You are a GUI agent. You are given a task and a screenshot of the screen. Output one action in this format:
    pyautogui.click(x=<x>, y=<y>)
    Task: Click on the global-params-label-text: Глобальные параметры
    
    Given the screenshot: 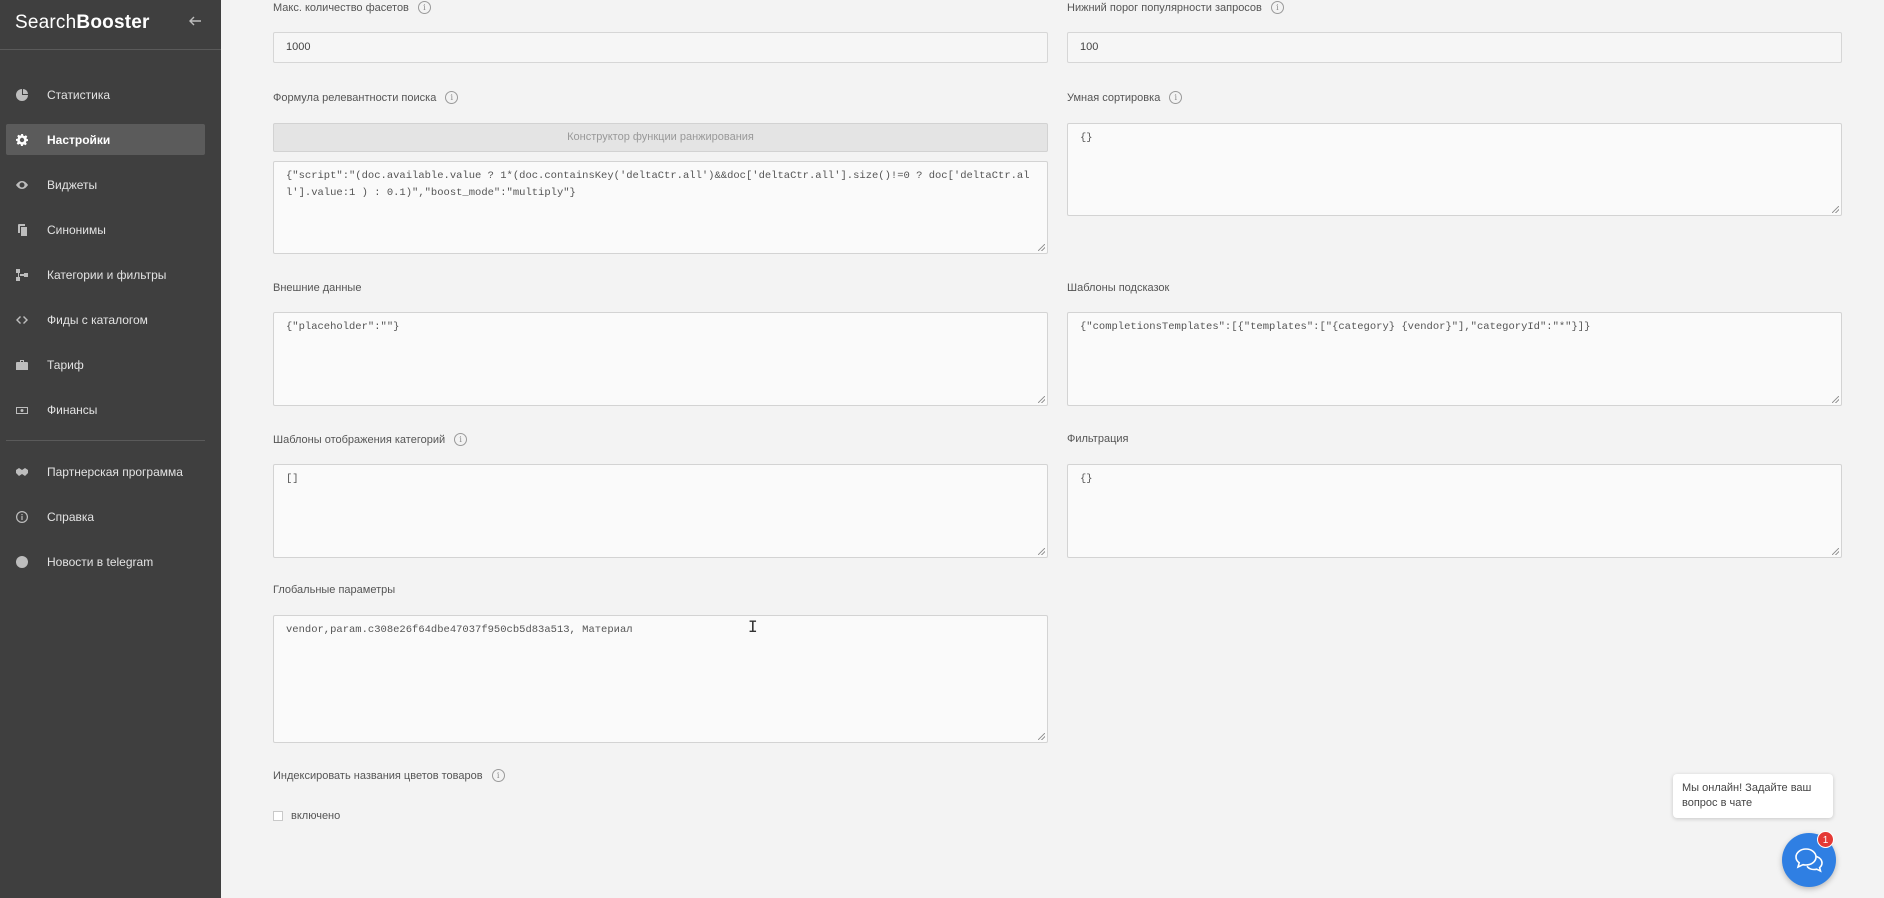 What is the action you would take?
    pyautogui.click(x=334, y=590)
    